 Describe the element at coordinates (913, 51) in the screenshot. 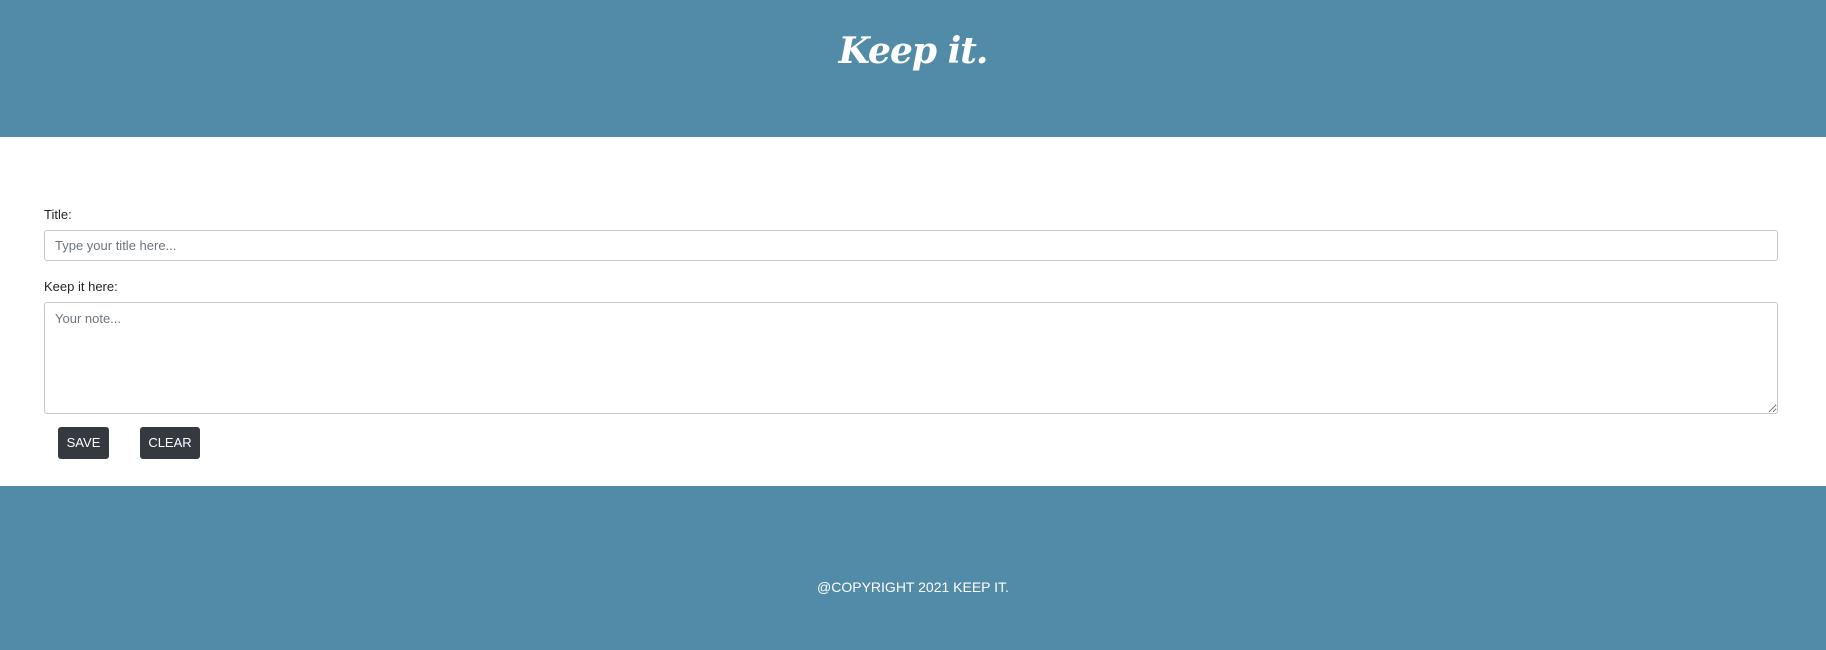

I see `brand-logo: Keep it.` at that location.